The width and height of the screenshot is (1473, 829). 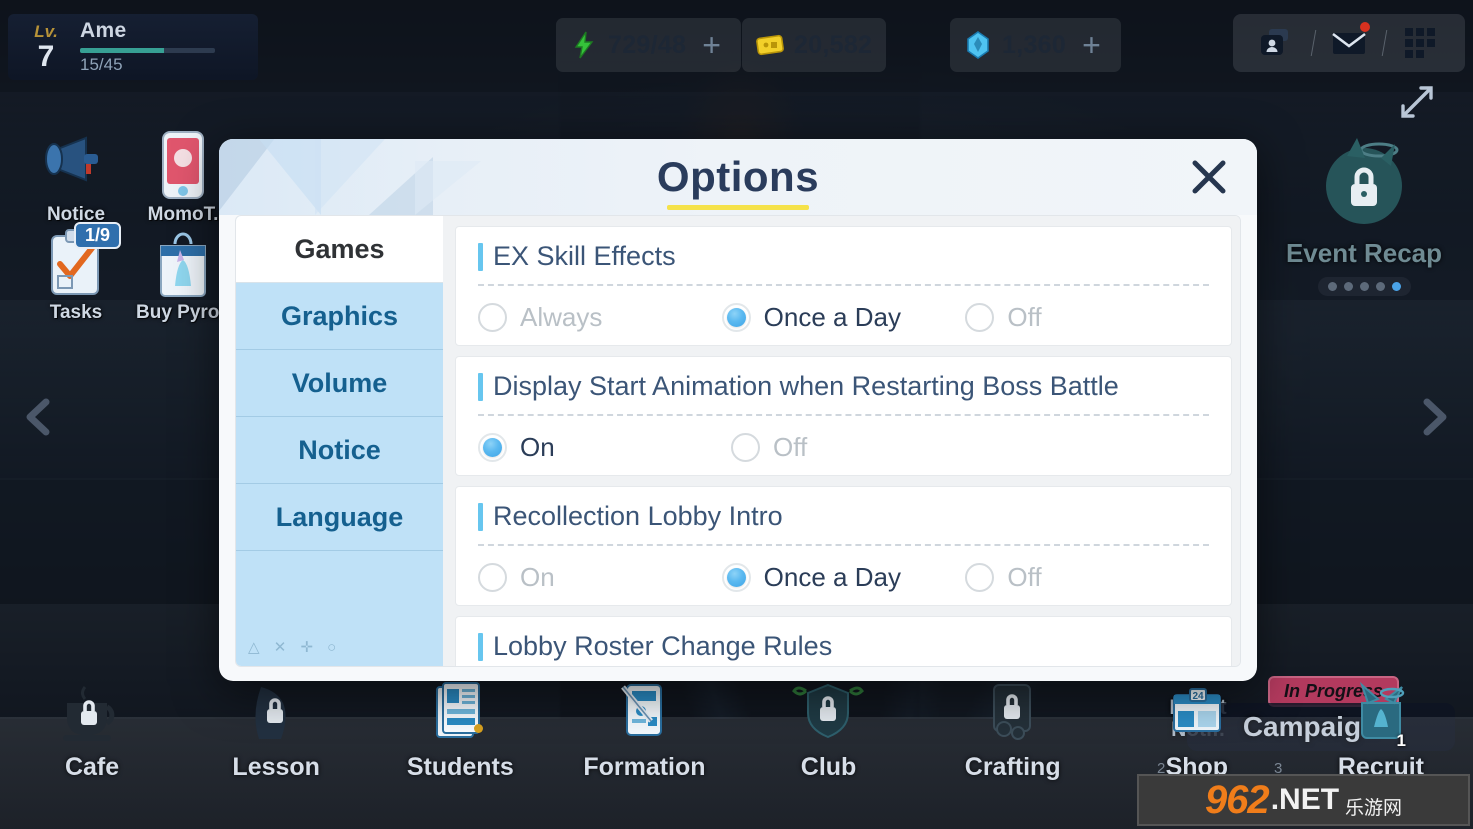 I want to click on nav-club-label: Club, so click(x=828, y=767).